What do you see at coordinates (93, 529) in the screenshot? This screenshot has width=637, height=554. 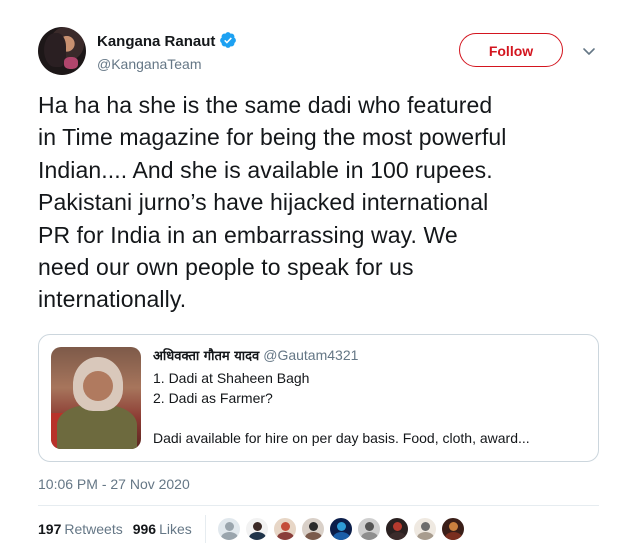 I see `retweets-label: Retweets` at bounding box center [93, 529].